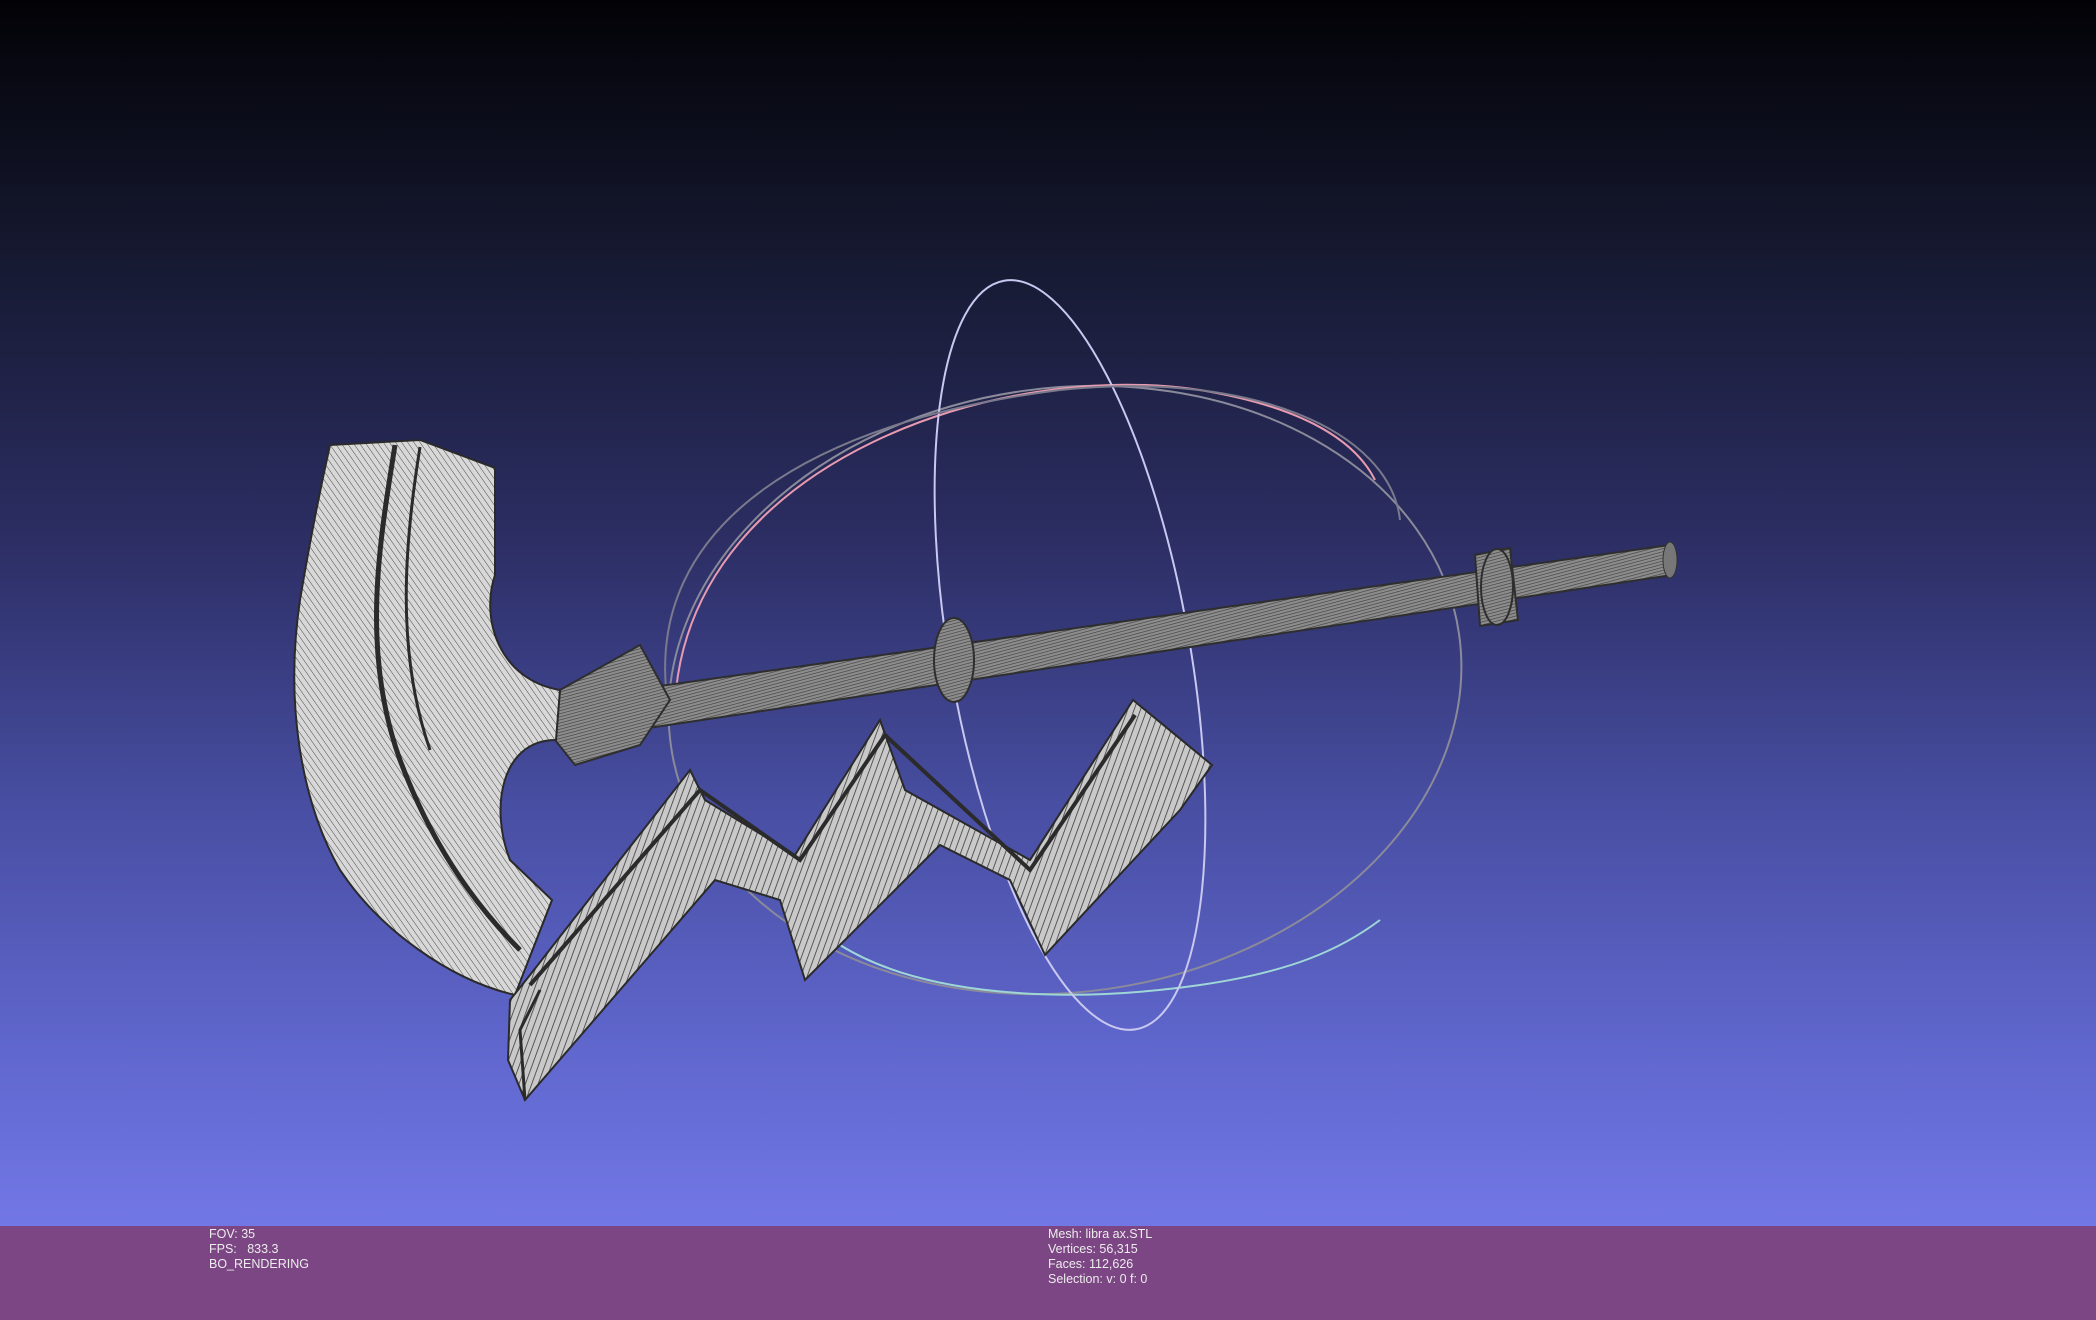 This screenshot has height=1320, width=2096. I want to click on vertices-value: 56,315, so click(1118, 1249).